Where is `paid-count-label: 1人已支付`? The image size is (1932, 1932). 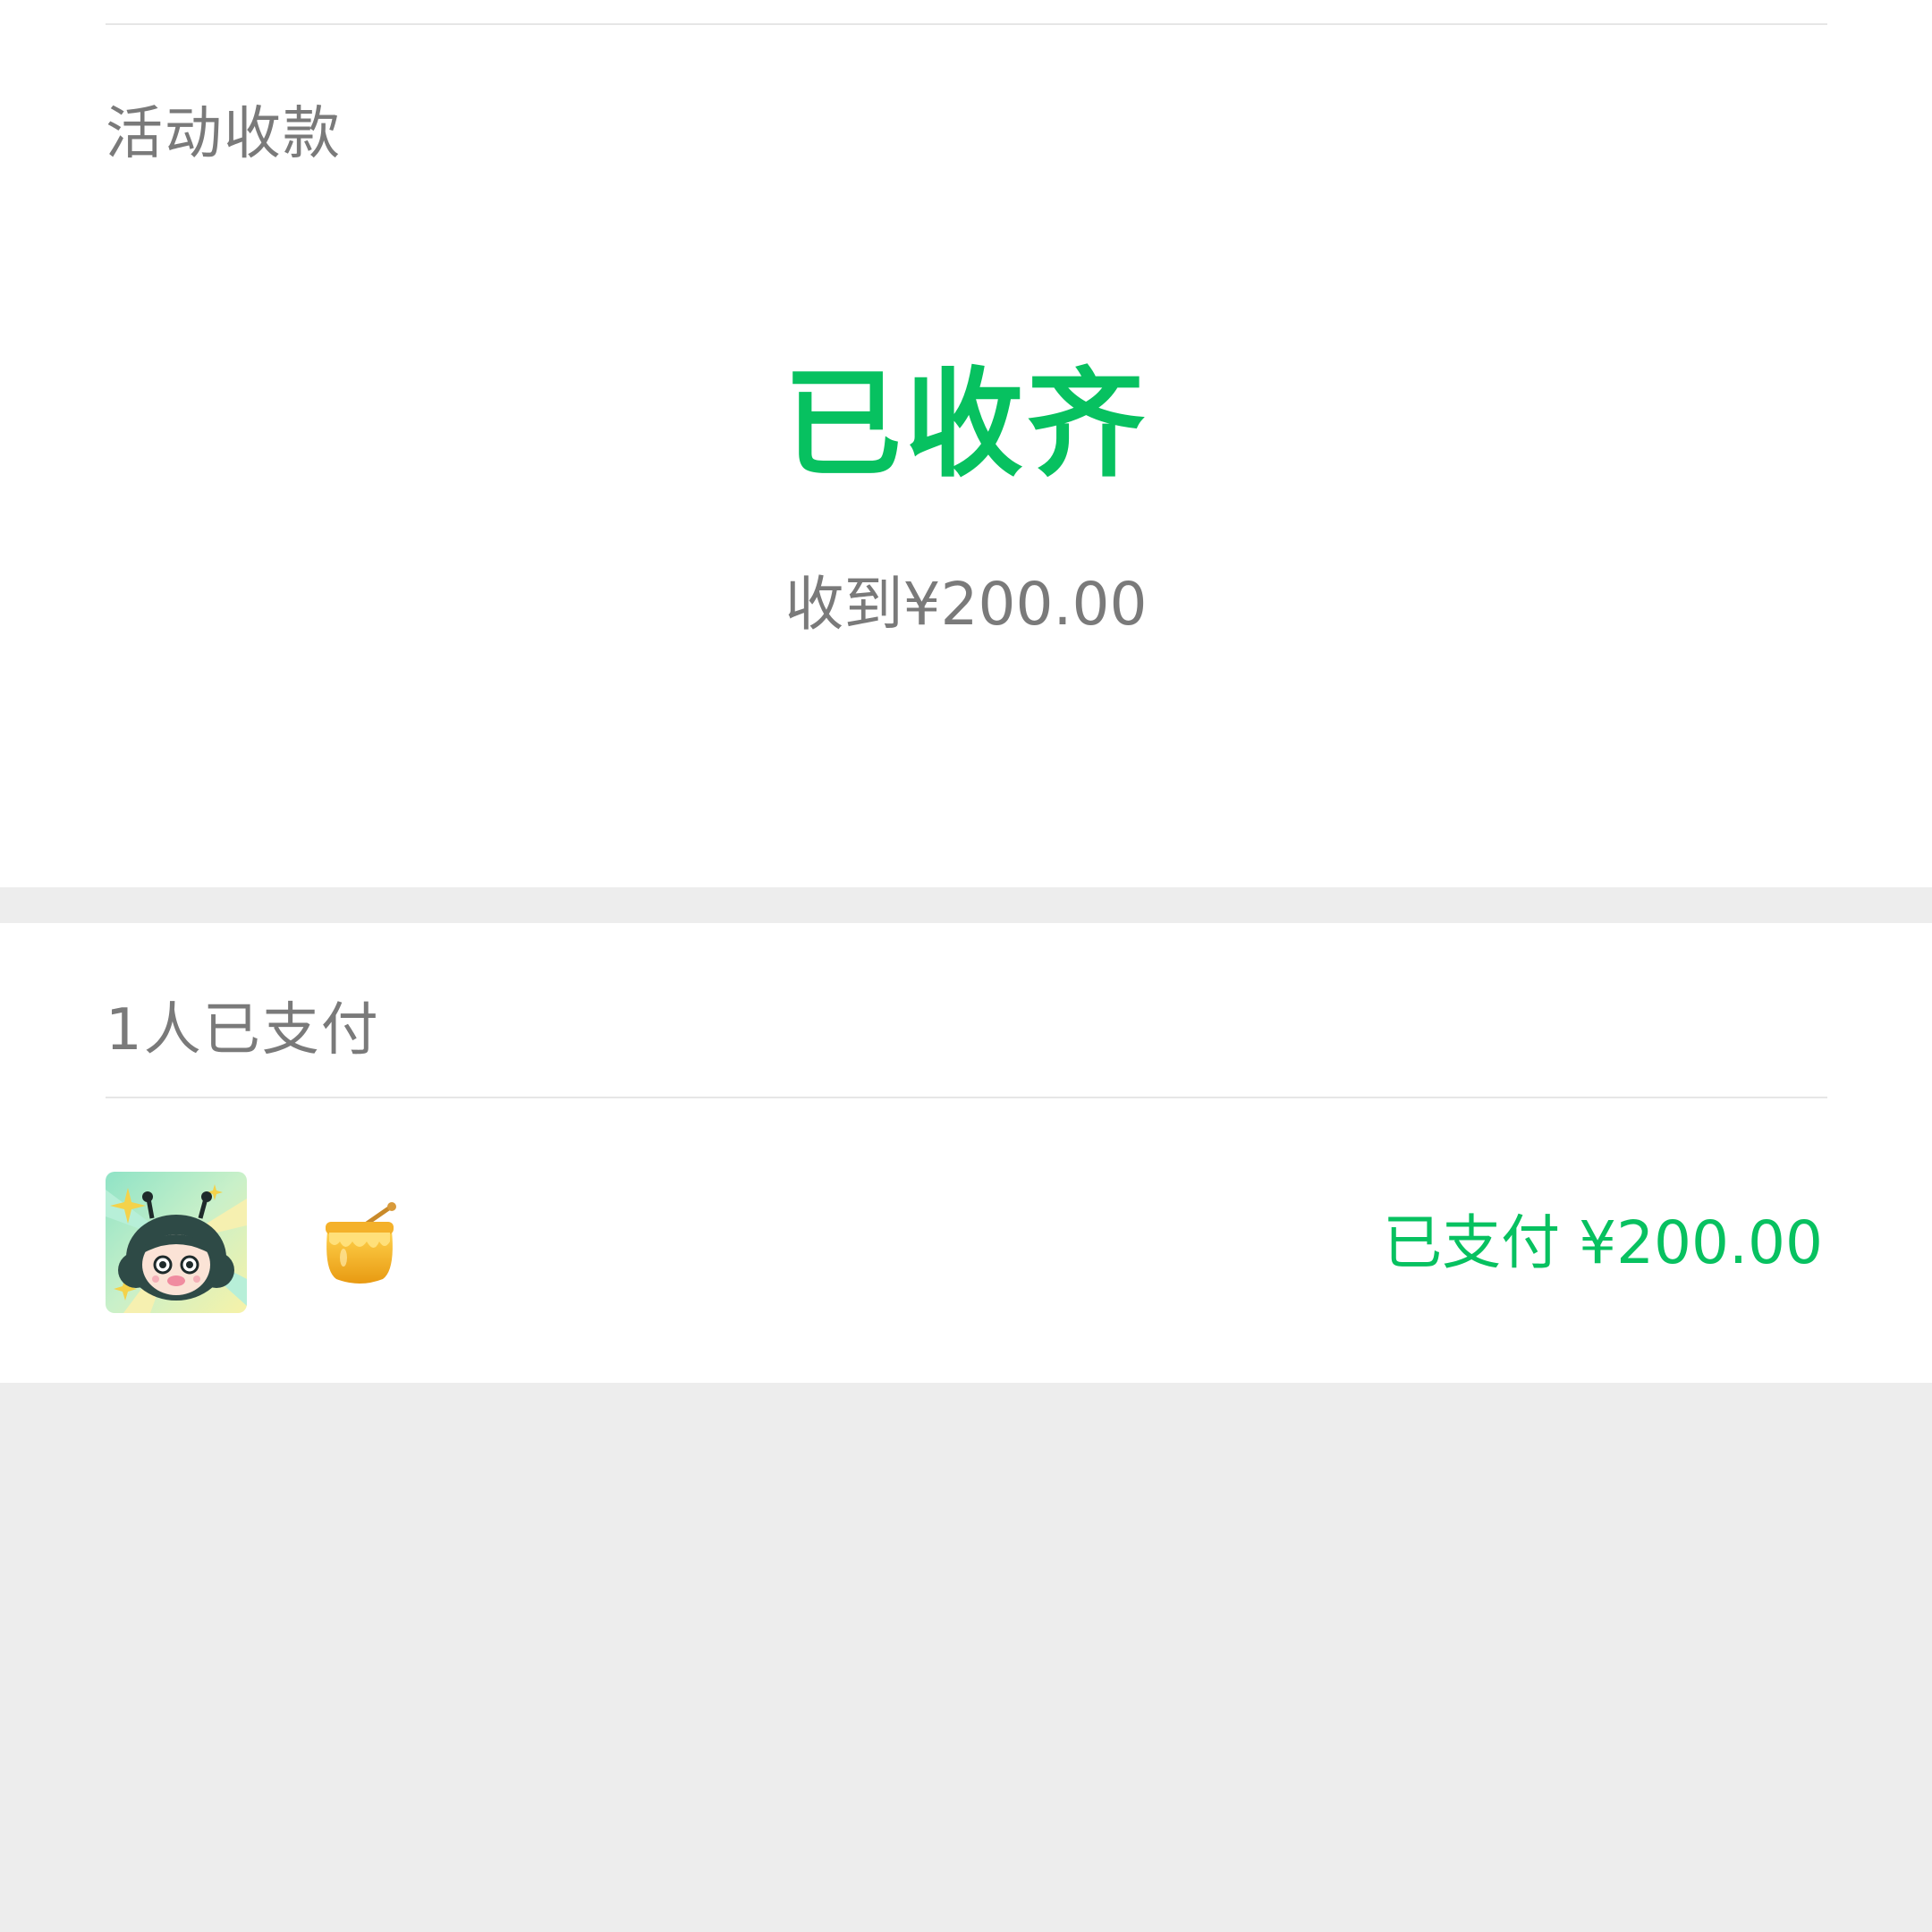 paid-count-label: 1人已支付 is located at coordinates (243, 1030).